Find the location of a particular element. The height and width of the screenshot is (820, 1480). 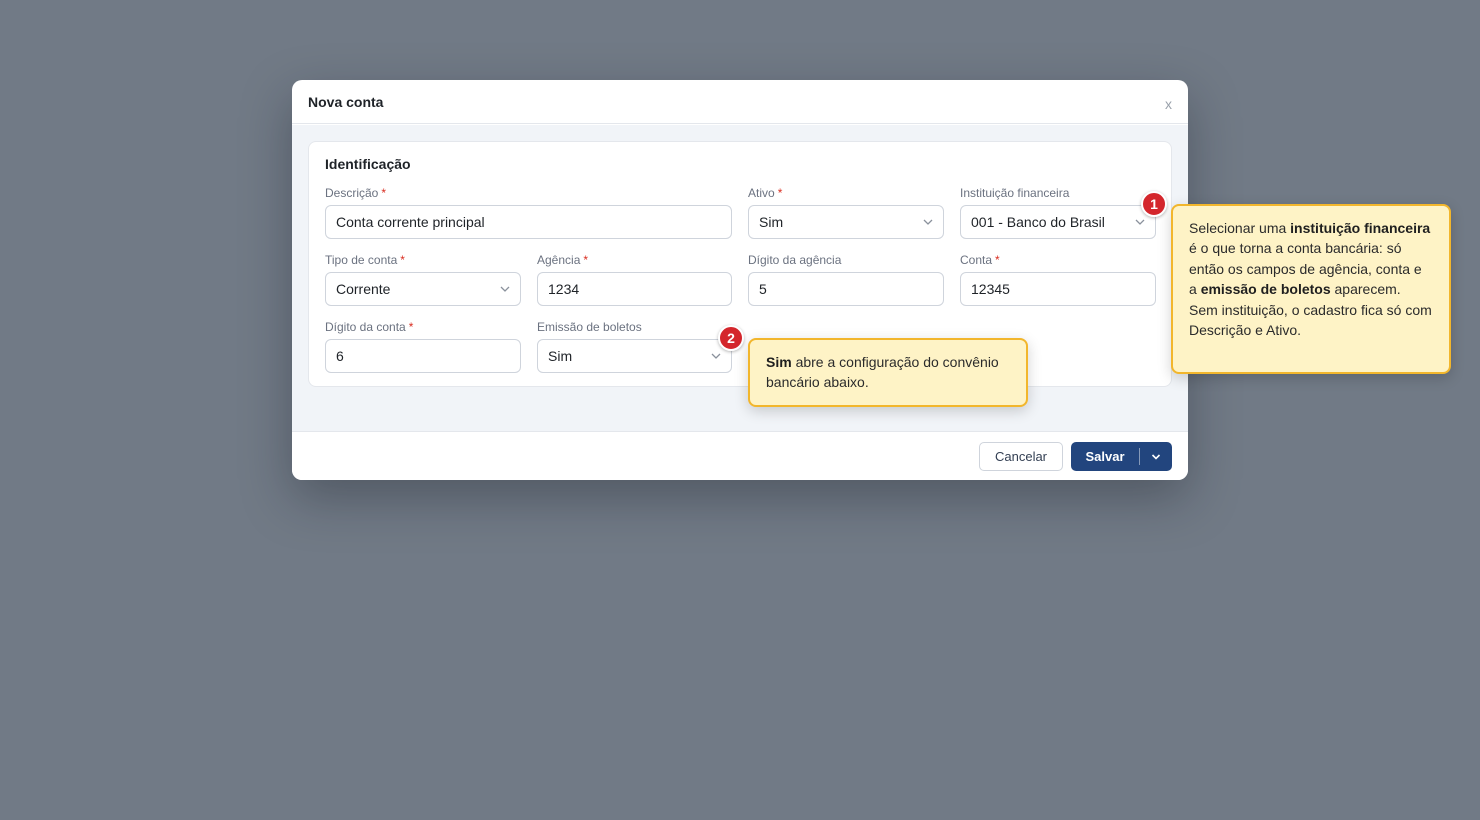

digito-agencia-label: Dígito da agência is located at coordinates (795, 260).